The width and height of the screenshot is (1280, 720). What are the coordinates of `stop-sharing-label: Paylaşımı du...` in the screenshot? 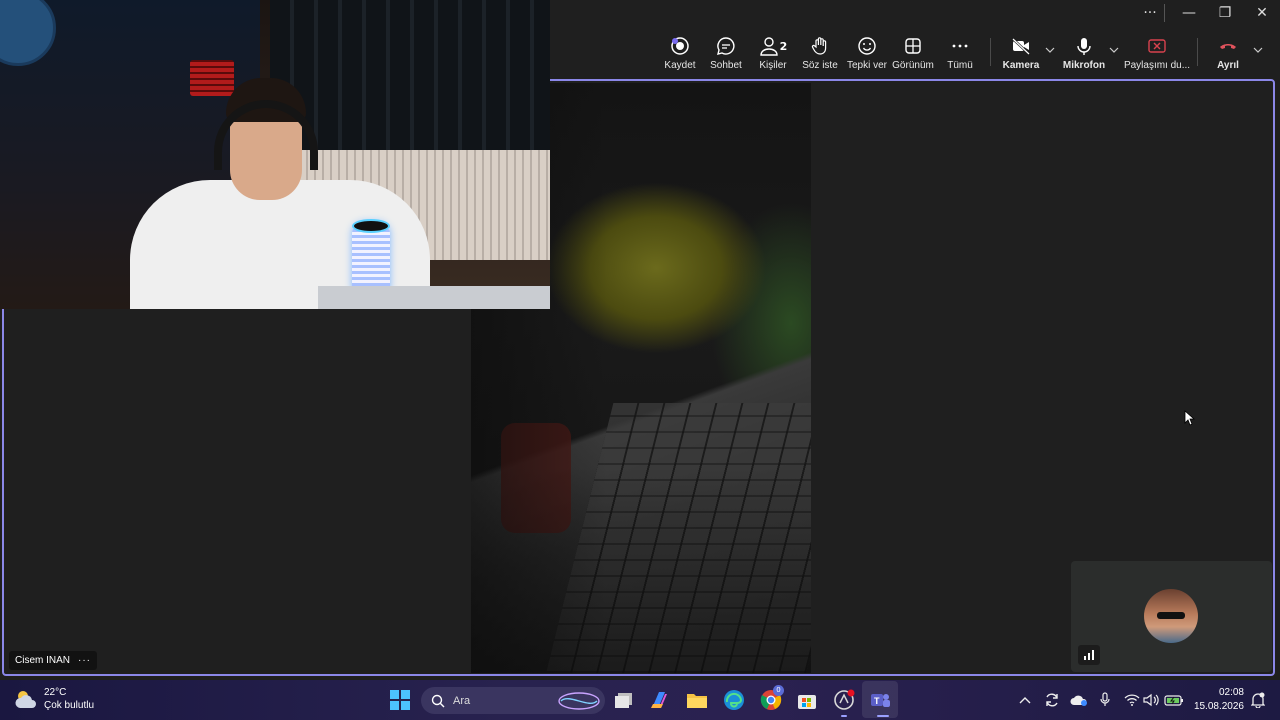 It's located at (1157, 65).